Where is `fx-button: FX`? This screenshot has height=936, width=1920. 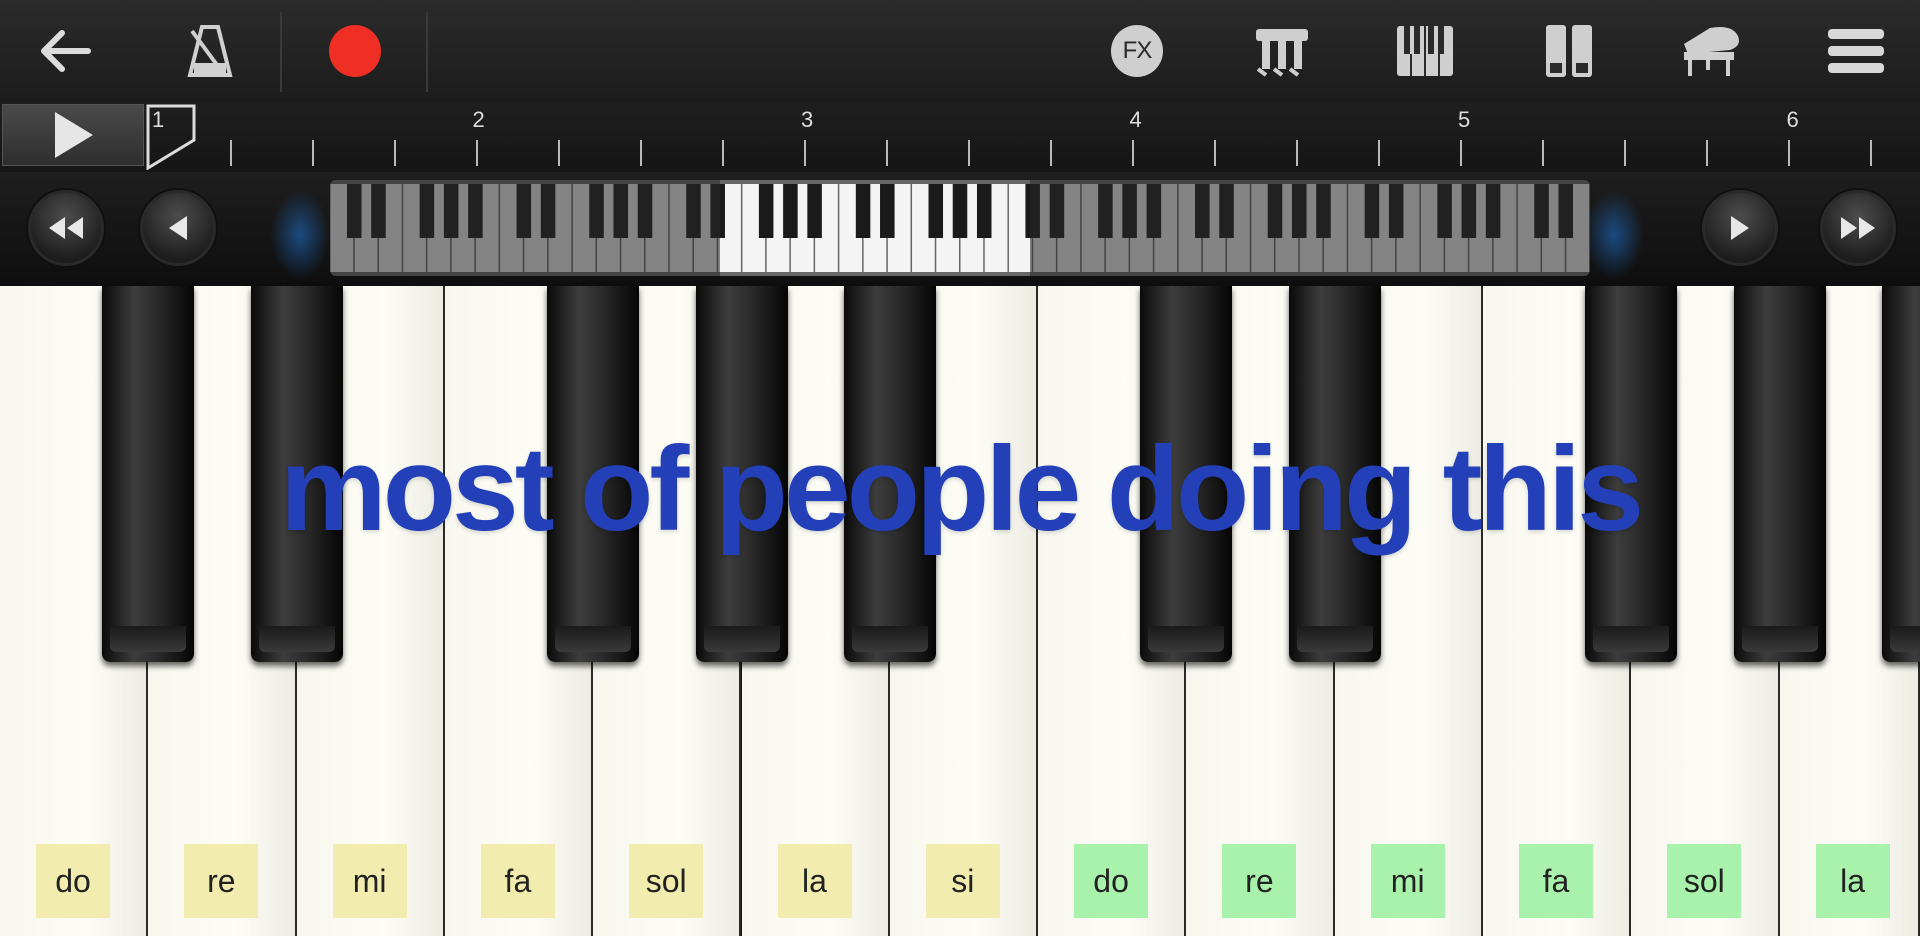
fx-button: FX is located at coordinates (1137, 51).